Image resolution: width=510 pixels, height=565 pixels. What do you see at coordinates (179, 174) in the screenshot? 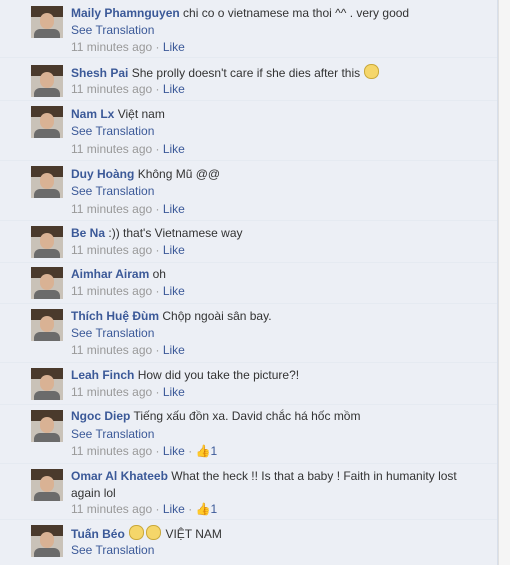
I see `comment-text: Không Mũ @@` at bounding box center [179, 174].